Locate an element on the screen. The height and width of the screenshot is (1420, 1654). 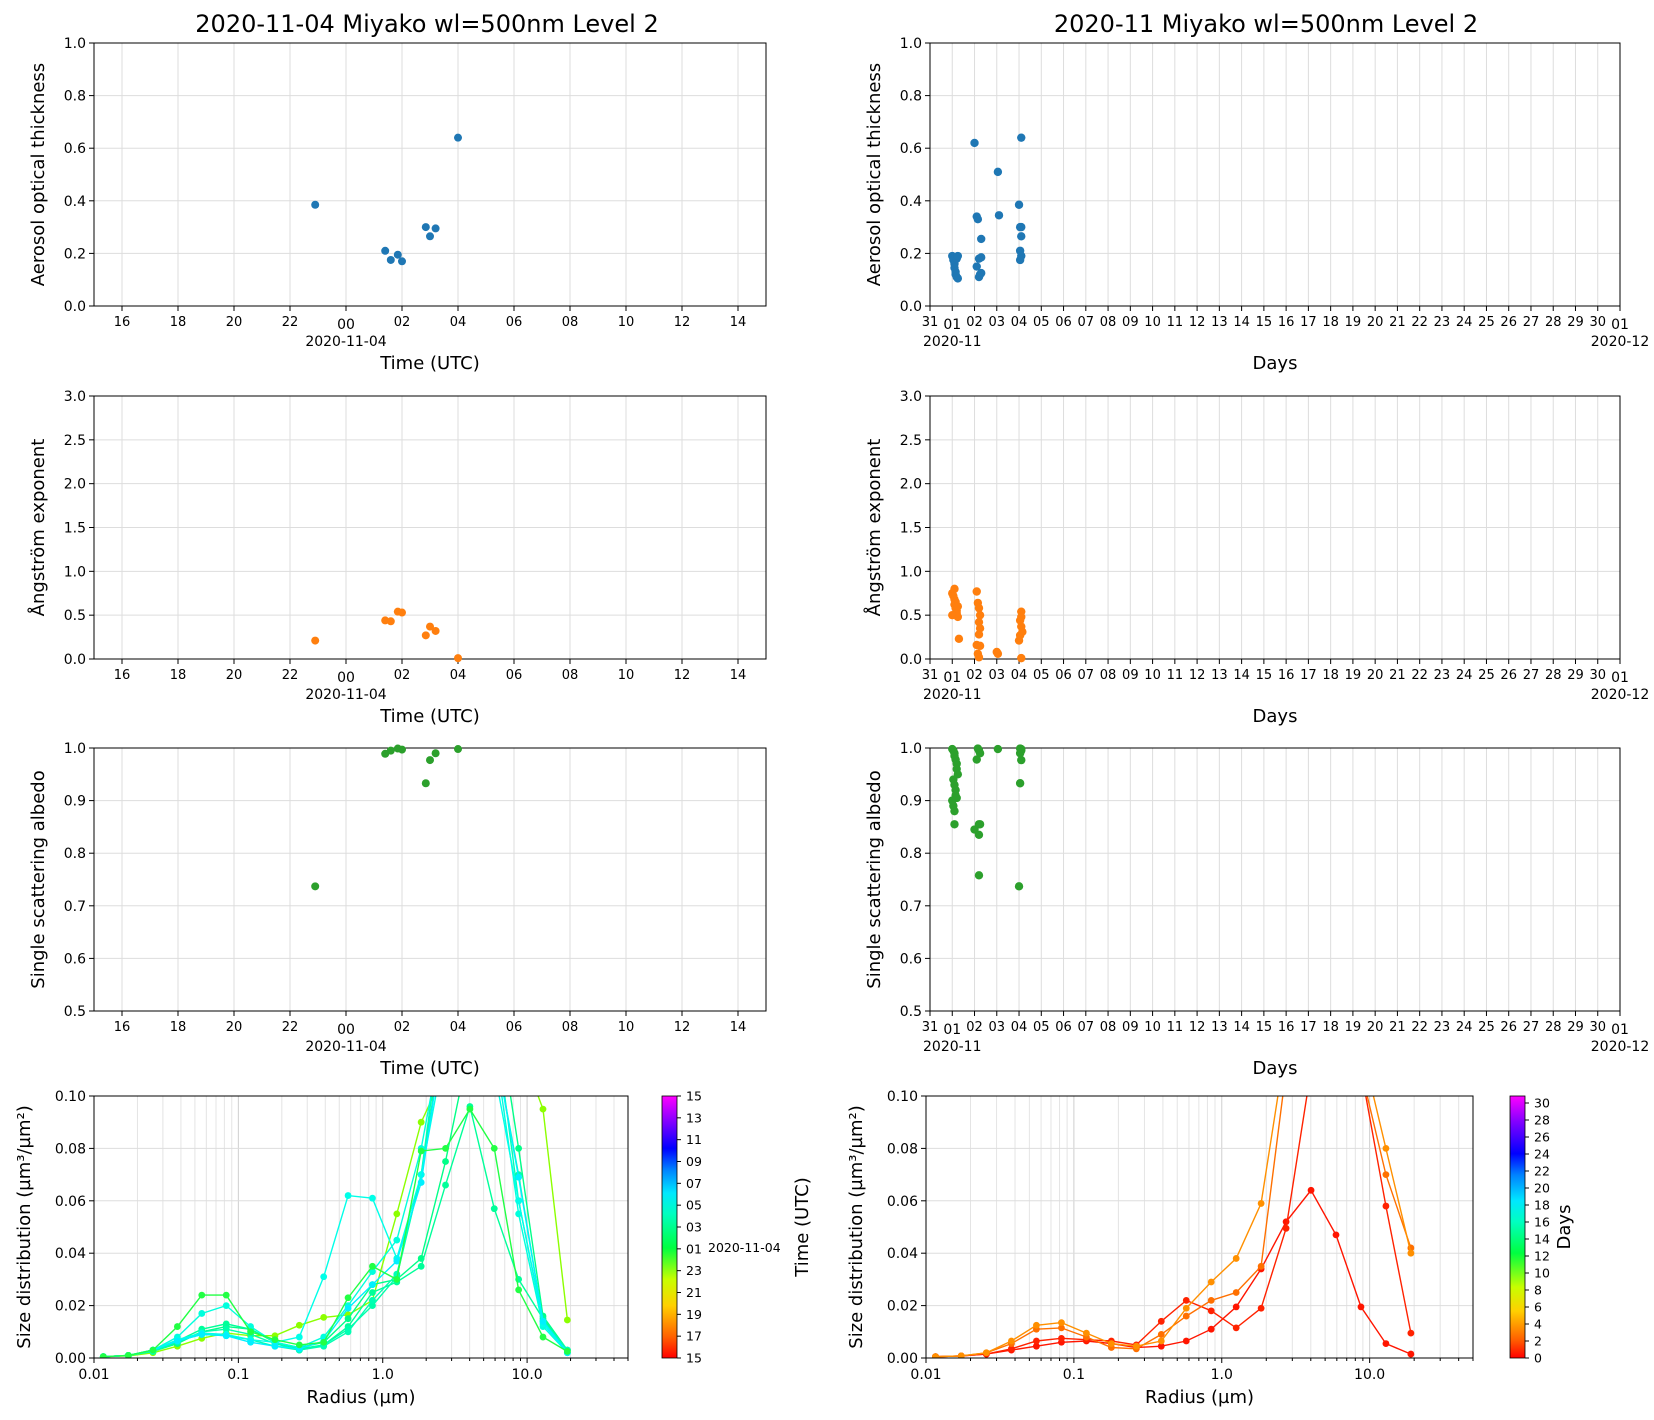
x-tick-label: 00 is located at coordinates (346, 1030).